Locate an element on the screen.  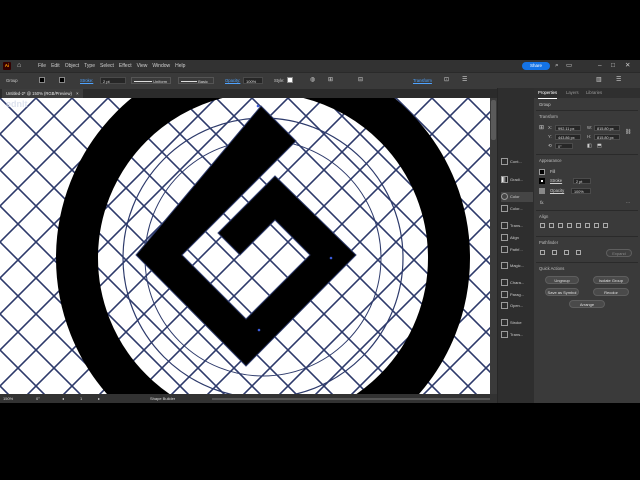
rotation-value: 0° is located at coordinates (38, 399).